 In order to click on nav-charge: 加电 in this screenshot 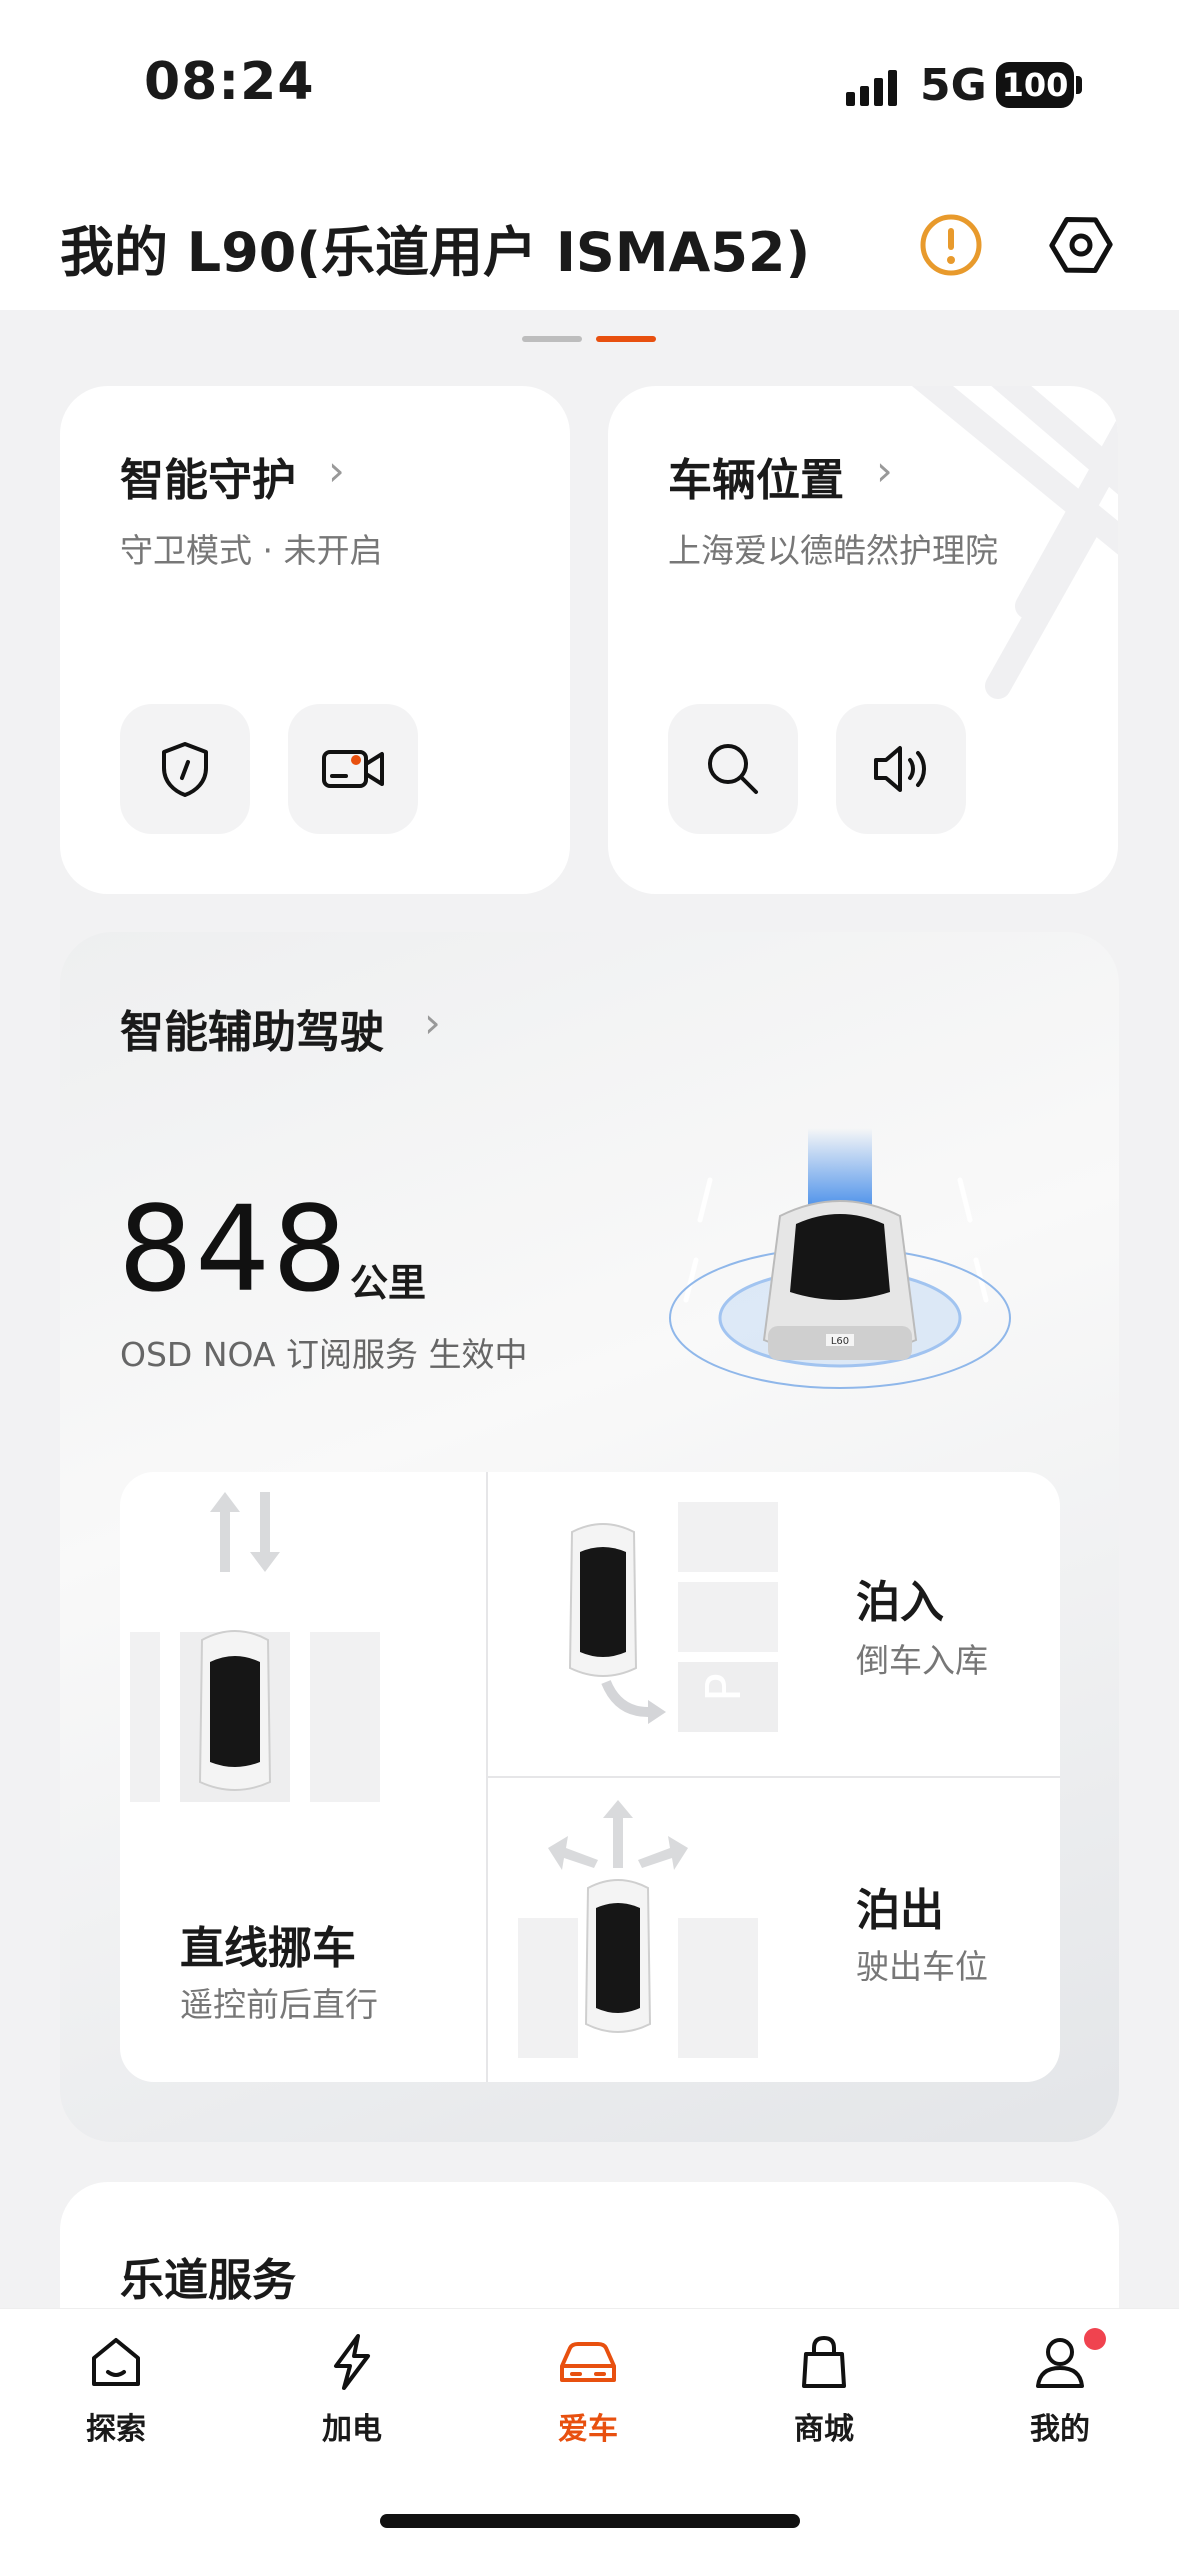, I will do `click(352, 2389)`.